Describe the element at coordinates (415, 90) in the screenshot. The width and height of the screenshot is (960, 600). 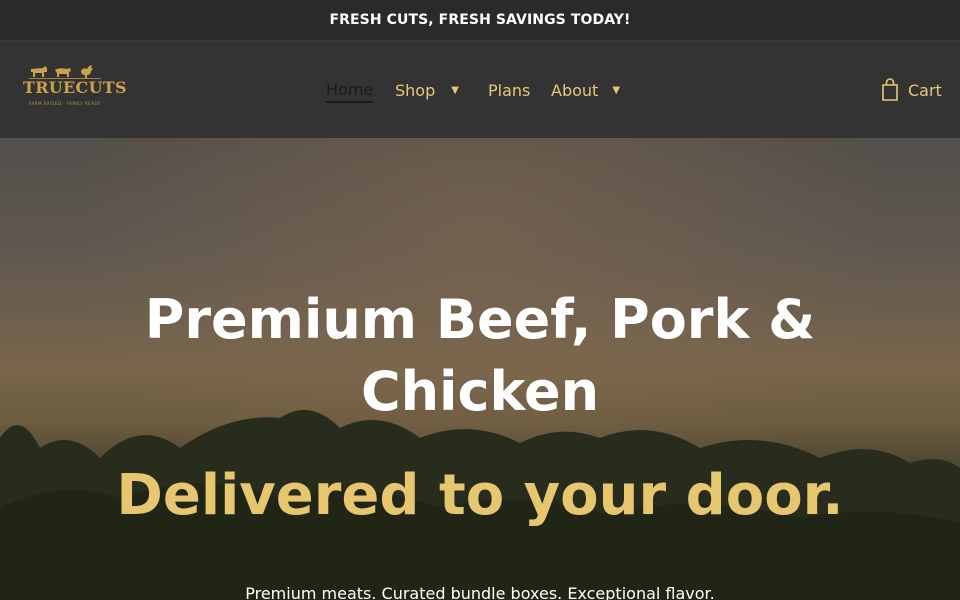
I see `nav-shop-label: Shop` at that location.